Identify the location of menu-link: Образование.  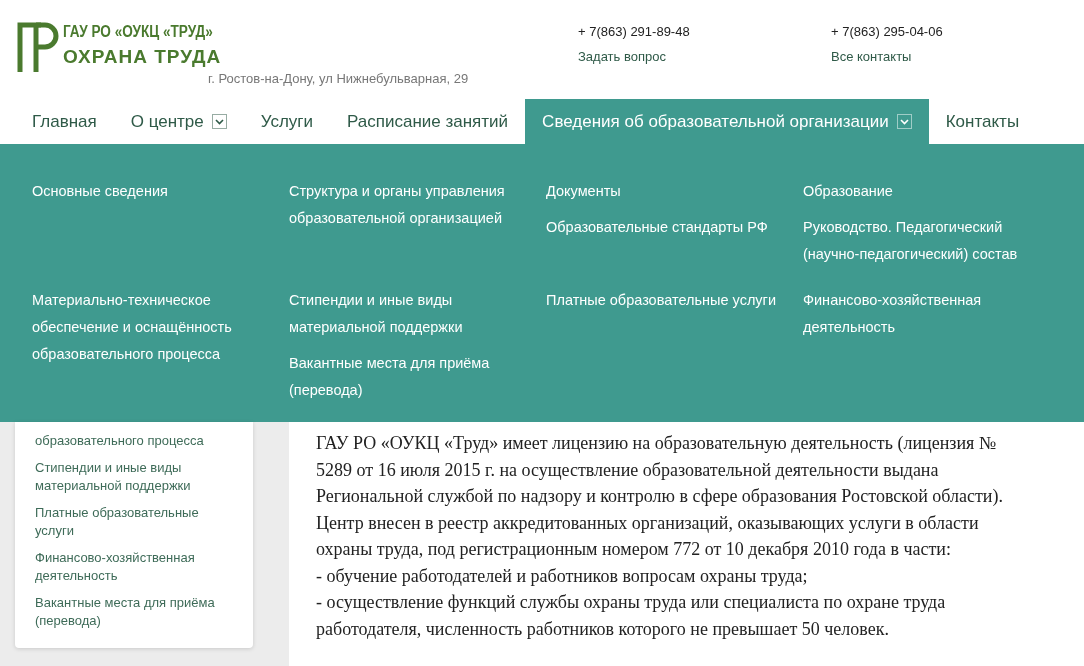
(924, 191).